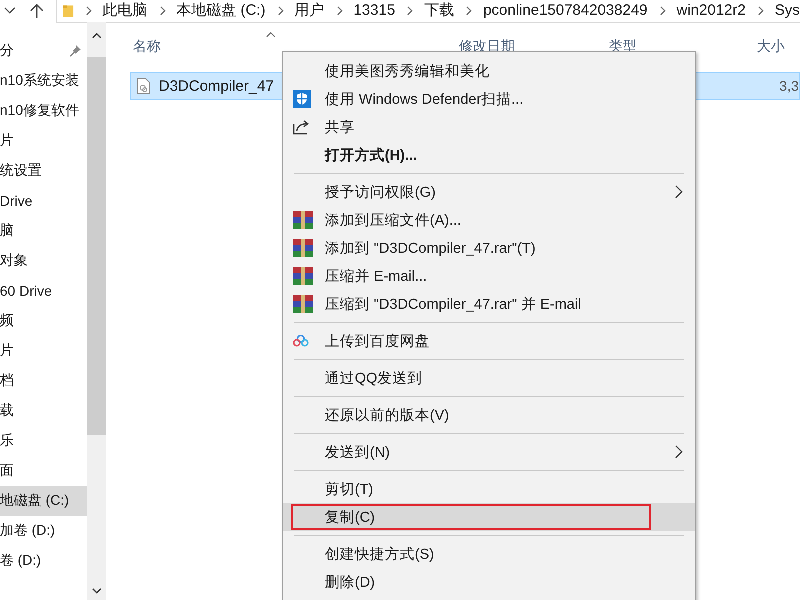 The width and height of the screenshot is (800, 600). I want to click on sidebar-item: 载, so click(43, 411).